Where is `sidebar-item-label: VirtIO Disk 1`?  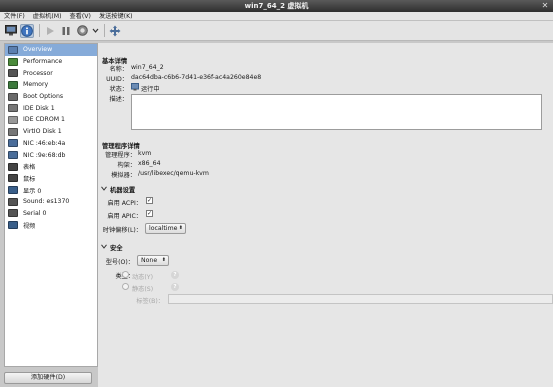
sidebar-item-label: VirtIO Disk 1 is located at coordinates (42, 132).